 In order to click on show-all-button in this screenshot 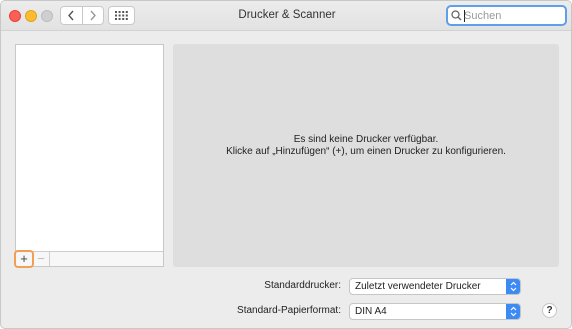, I will do `click(121, 15)`.